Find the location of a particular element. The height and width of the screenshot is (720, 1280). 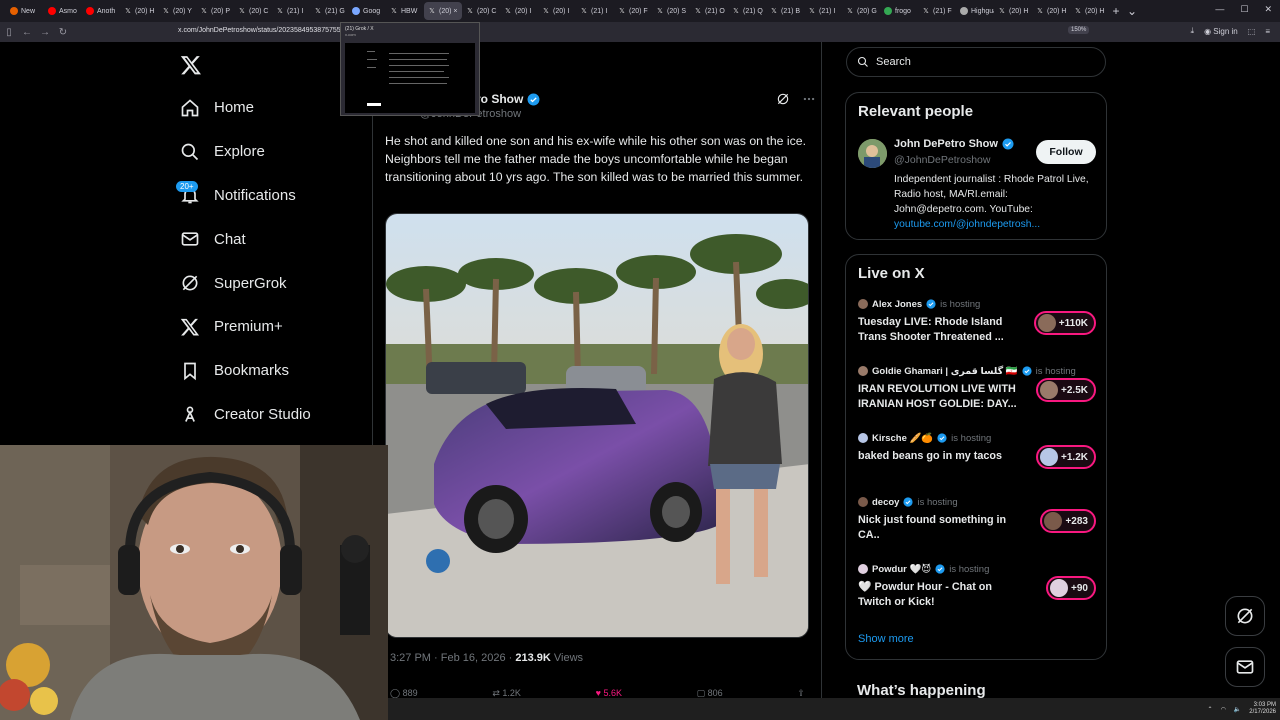

account-icon: ◉ Sign in is located at coordinates (1221, 31).